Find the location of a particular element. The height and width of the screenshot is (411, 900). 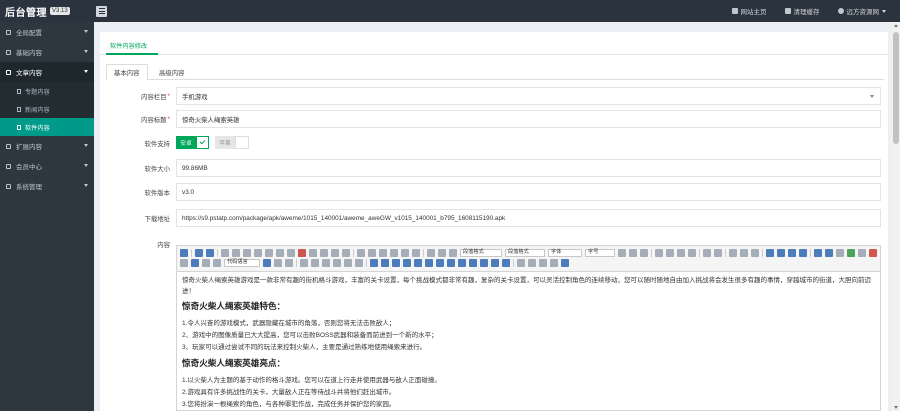

merge-down-icon is located at coordinates (473, 263).